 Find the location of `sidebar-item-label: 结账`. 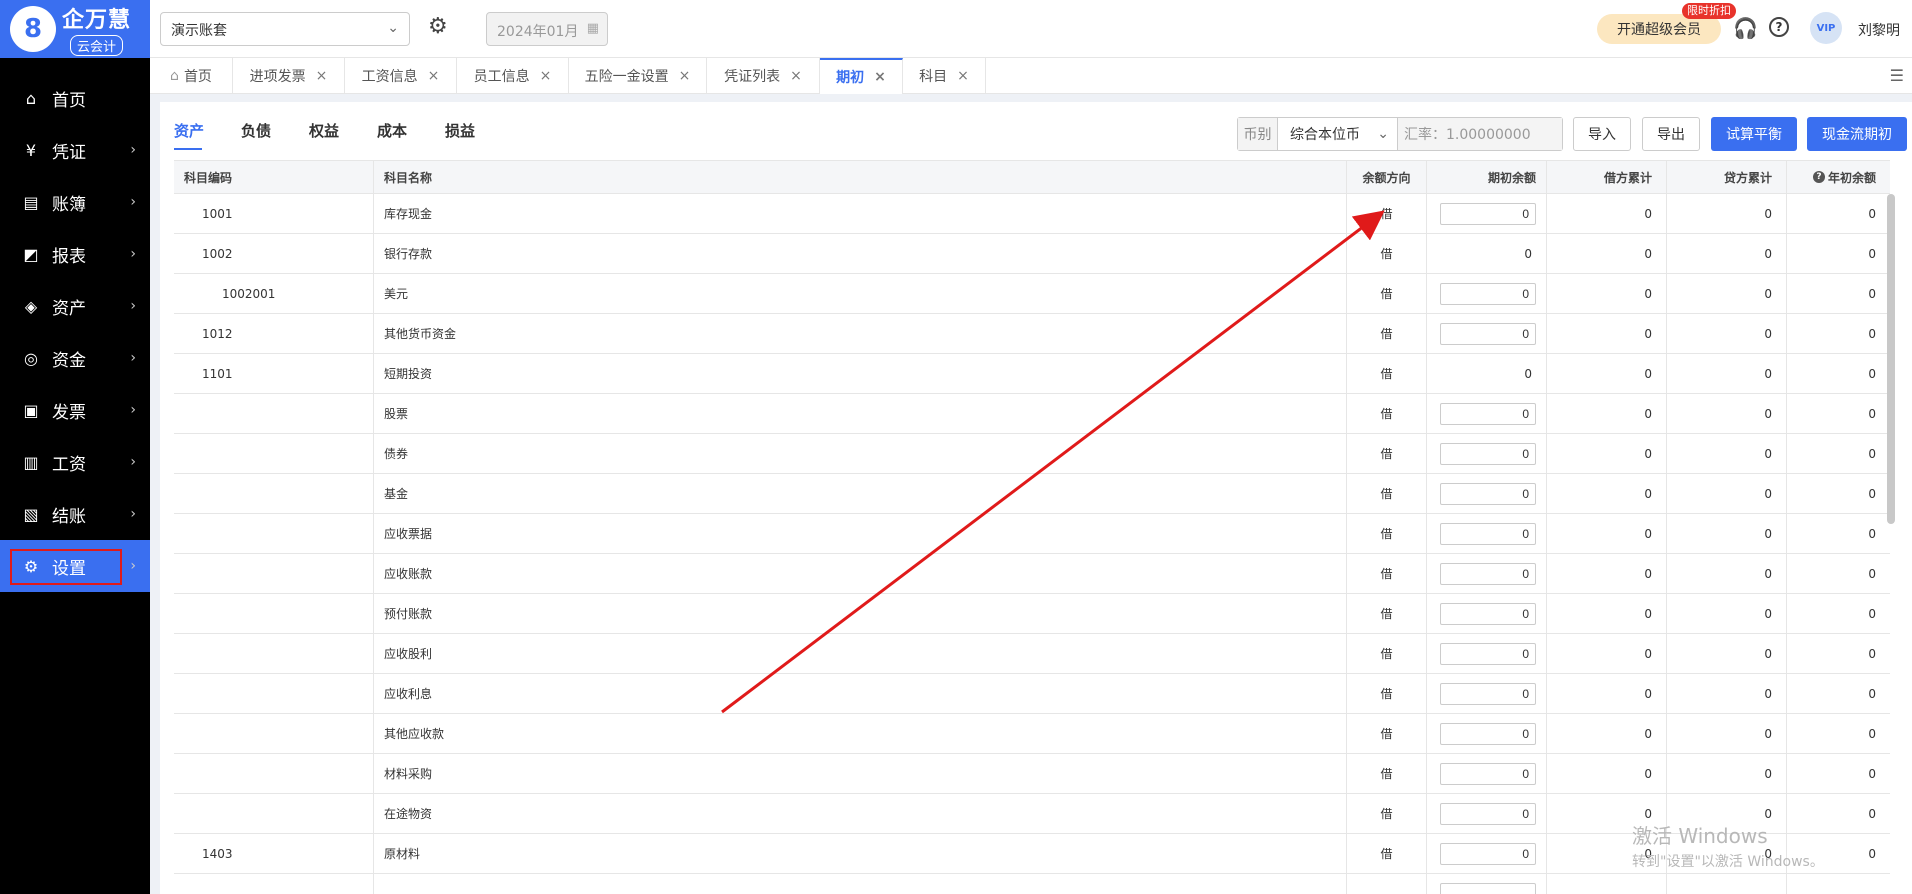

sidebar-item-label: 结账 is located at coordinates (69, 516).